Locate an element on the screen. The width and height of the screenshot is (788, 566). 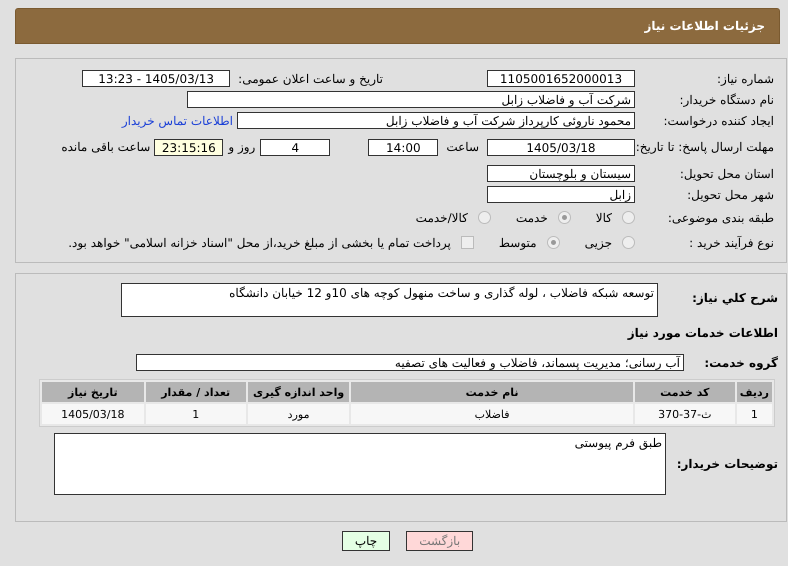
checkbox-label: پرداخت تمام یا بخشی از مبلغ خرید،از محل "اسناد خزانه اسلامی" خواهد بود. is located at coordinates (259, 243).